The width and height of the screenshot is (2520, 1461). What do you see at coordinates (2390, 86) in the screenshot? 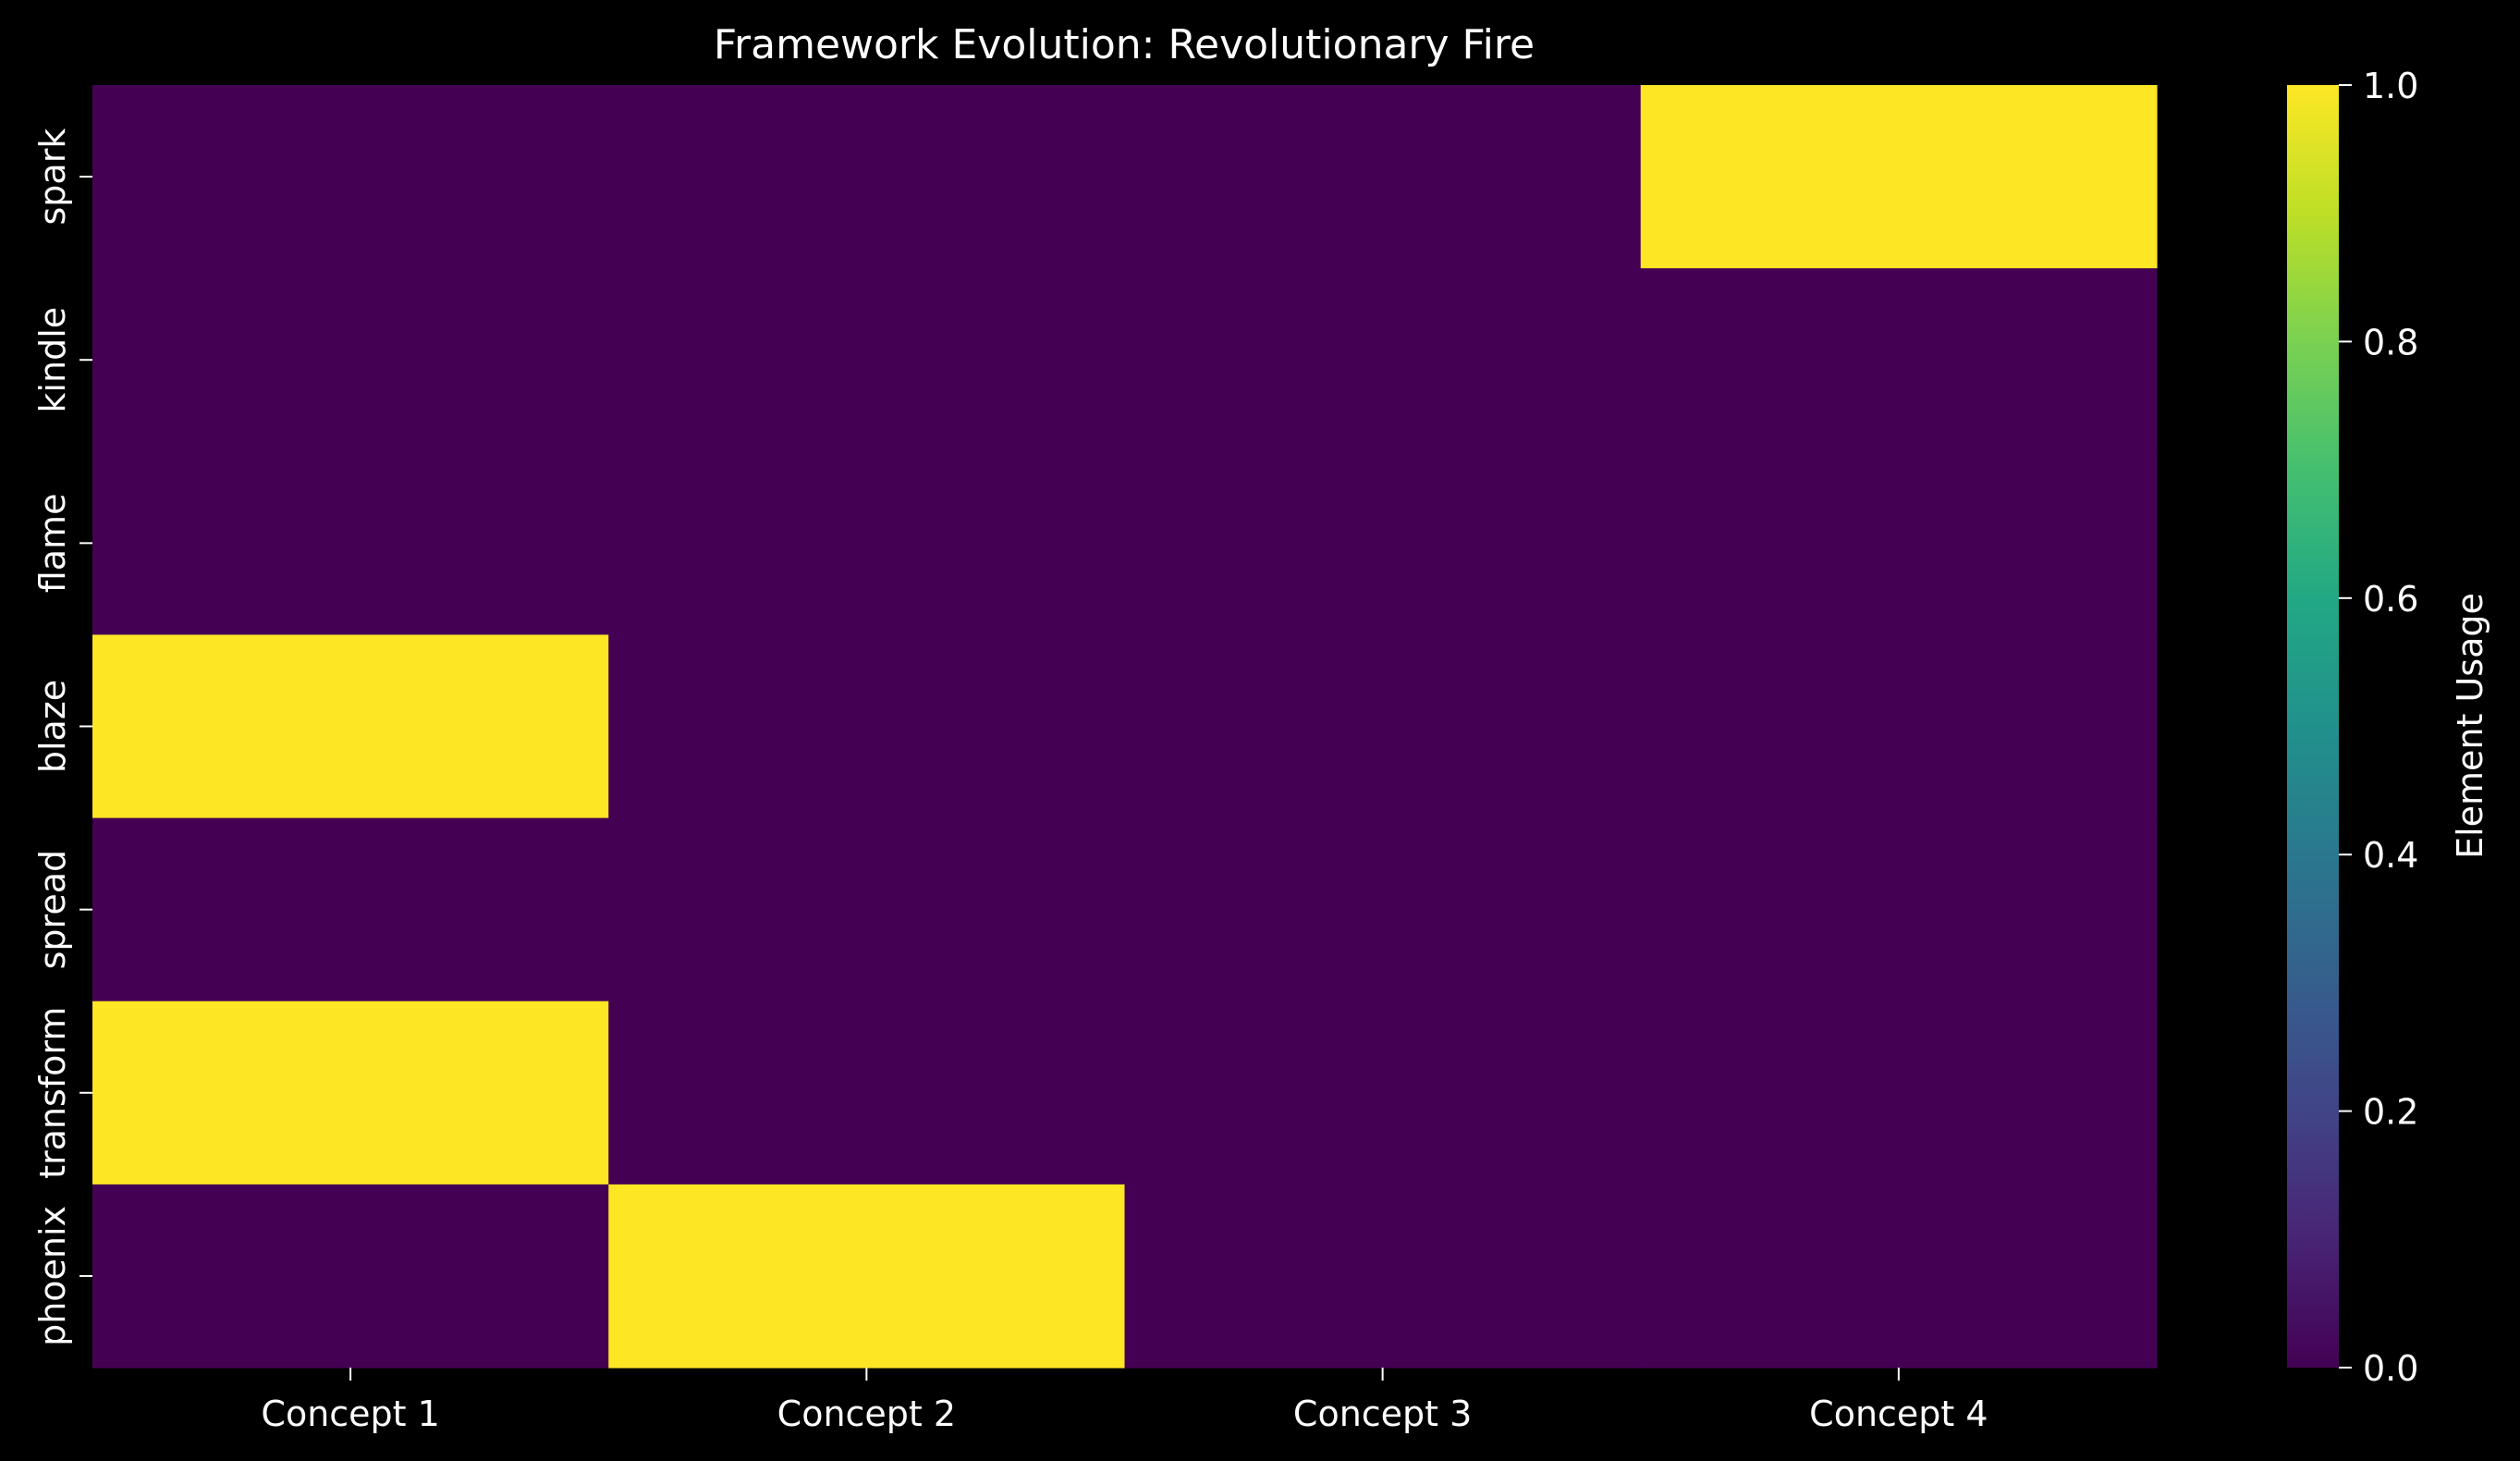
I see `colorbar-tick-label: 1.0` at bounding box center [2390, 86].